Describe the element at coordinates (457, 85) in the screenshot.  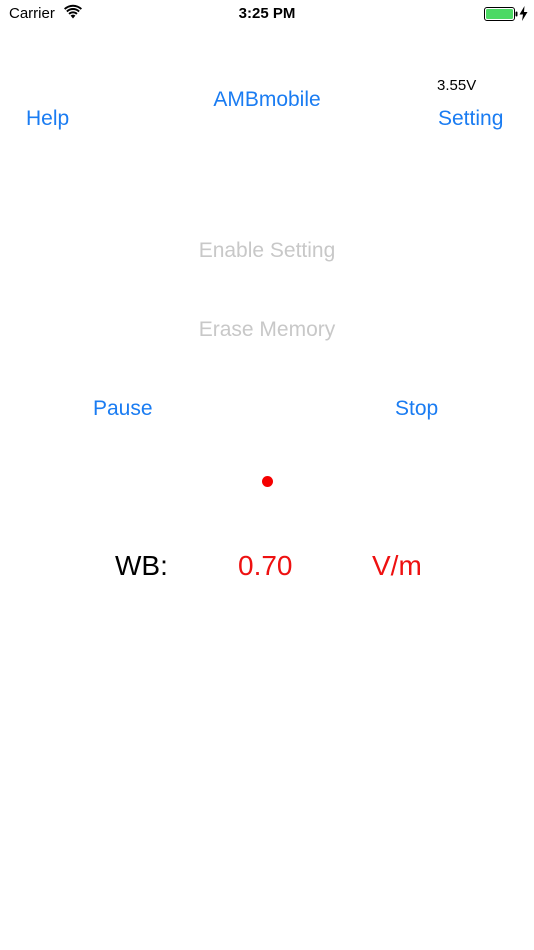
I see `battery-voltage-label: 3.55V` at that location.